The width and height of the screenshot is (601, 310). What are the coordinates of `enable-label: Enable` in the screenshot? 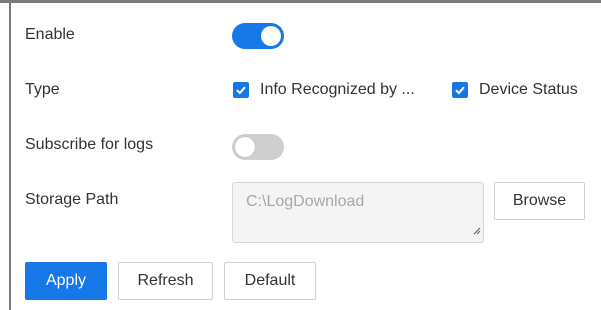 It's located at (50, 34).